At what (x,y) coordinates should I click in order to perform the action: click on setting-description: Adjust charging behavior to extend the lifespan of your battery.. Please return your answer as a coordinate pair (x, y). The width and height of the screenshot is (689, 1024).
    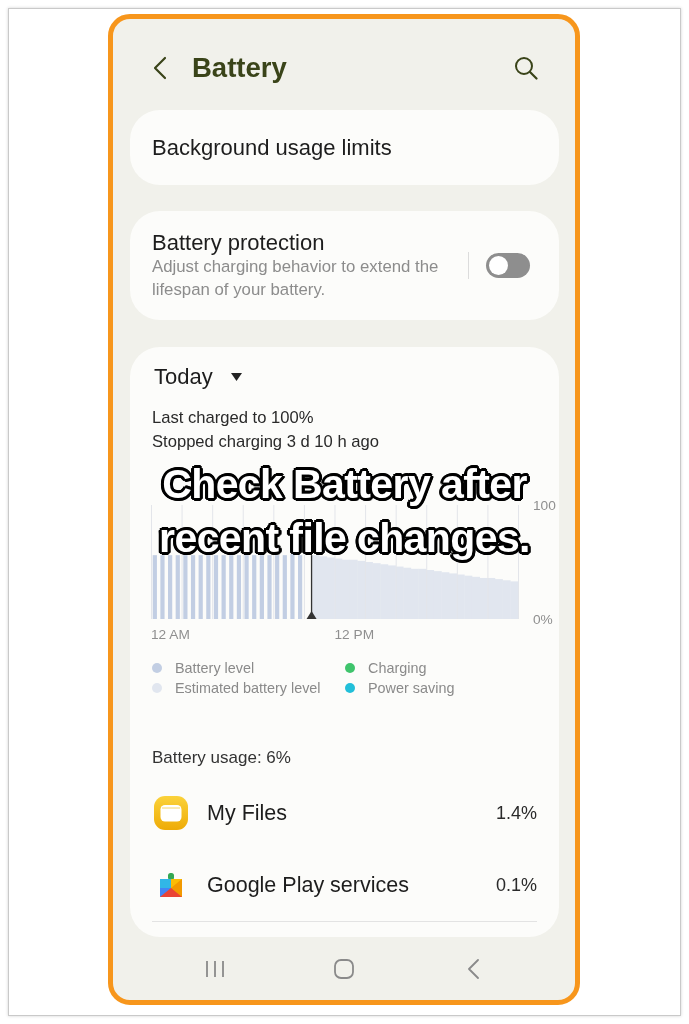
    Looking at the image, I should click on (296, 278).